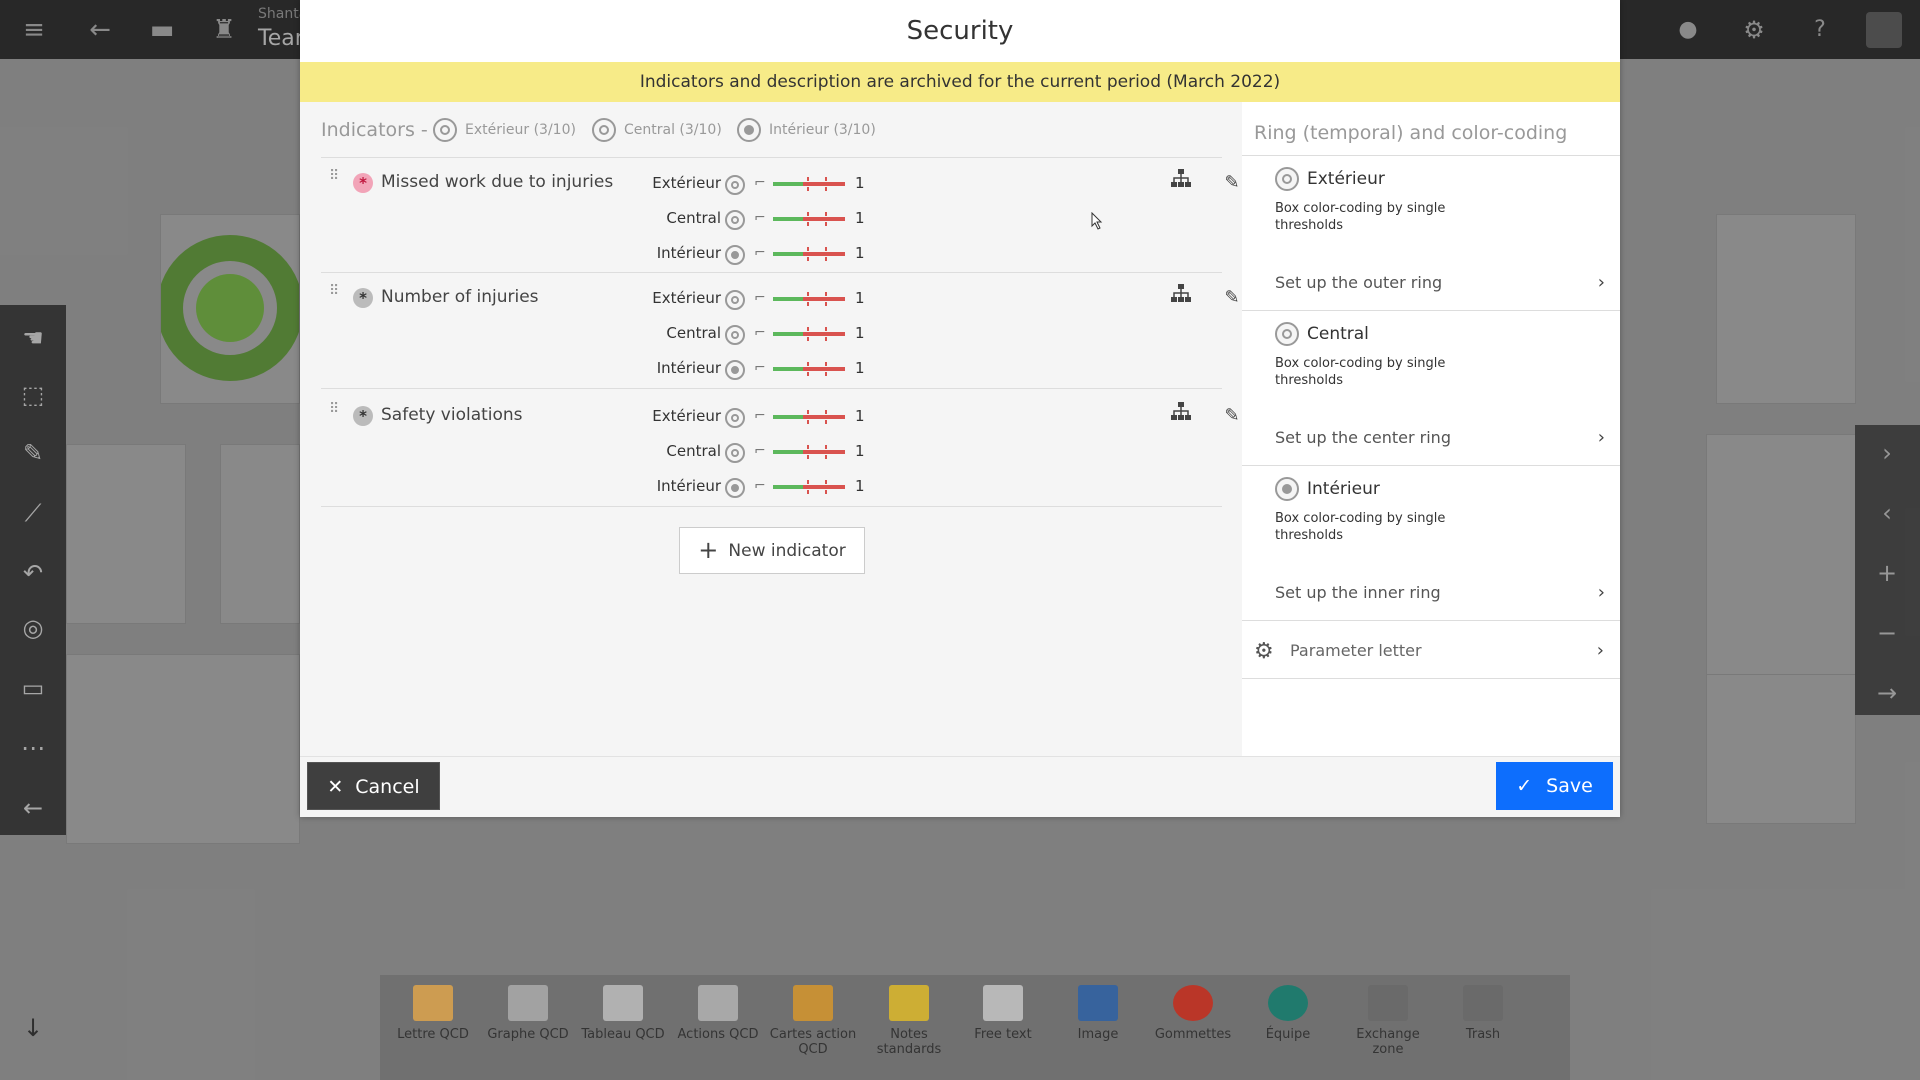 This screenshot has width=1920, height=1080. I want to click on save-button: ✓ Save, so click(1554, 786).